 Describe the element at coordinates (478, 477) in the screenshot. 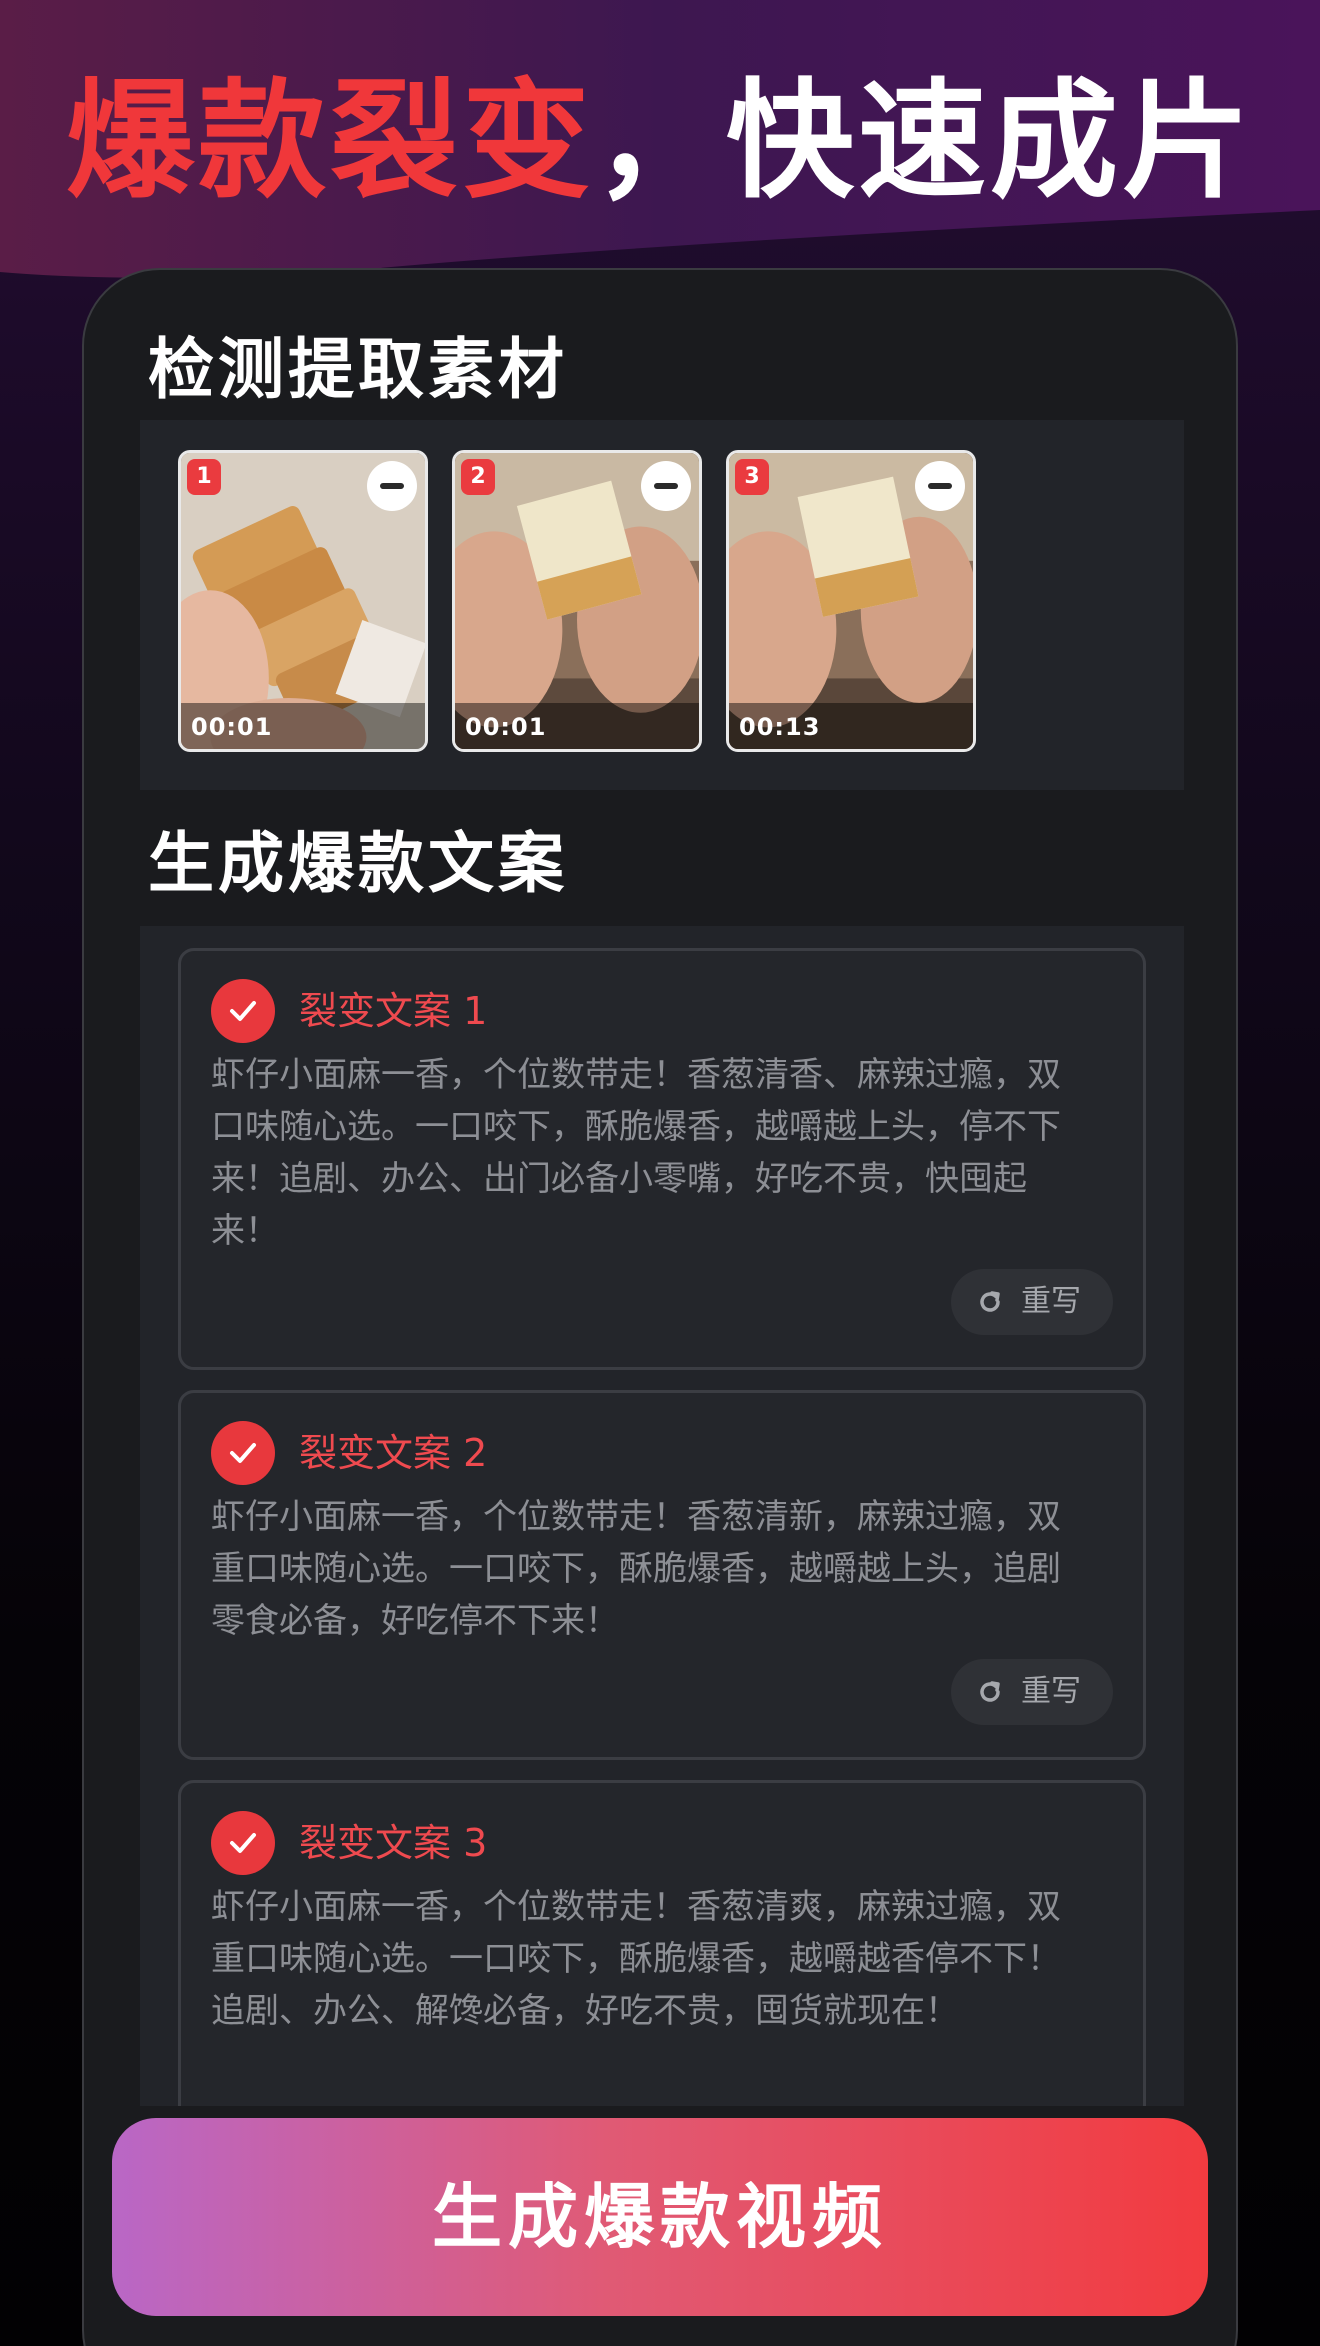

I see `thumbnail-index: 2` at that location.